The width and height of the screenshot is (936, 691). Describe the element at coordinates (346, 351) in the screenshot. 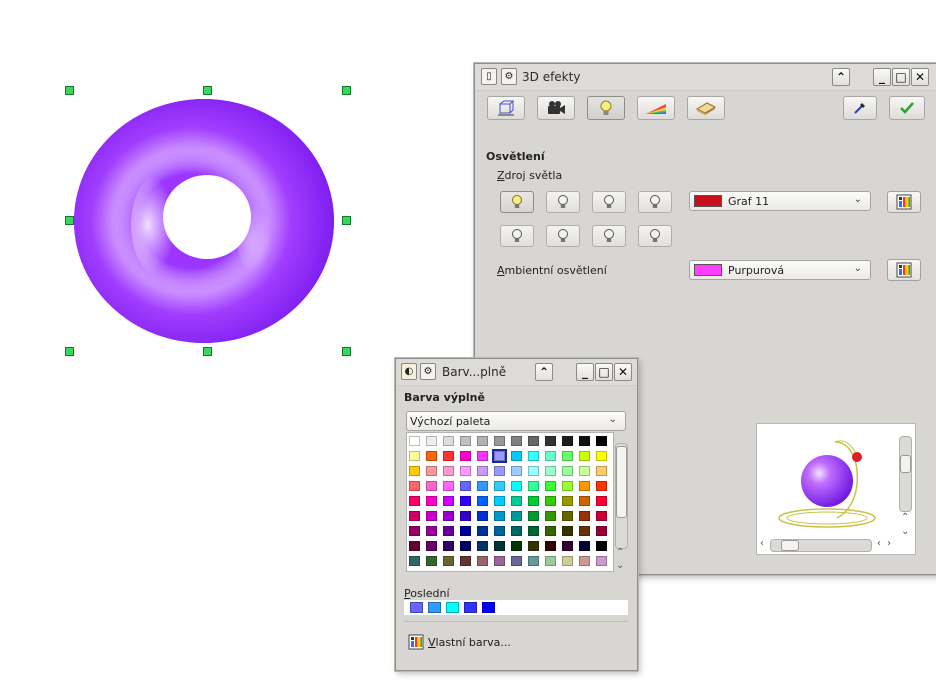

I see `resize-handle-bottom-right` at that location.